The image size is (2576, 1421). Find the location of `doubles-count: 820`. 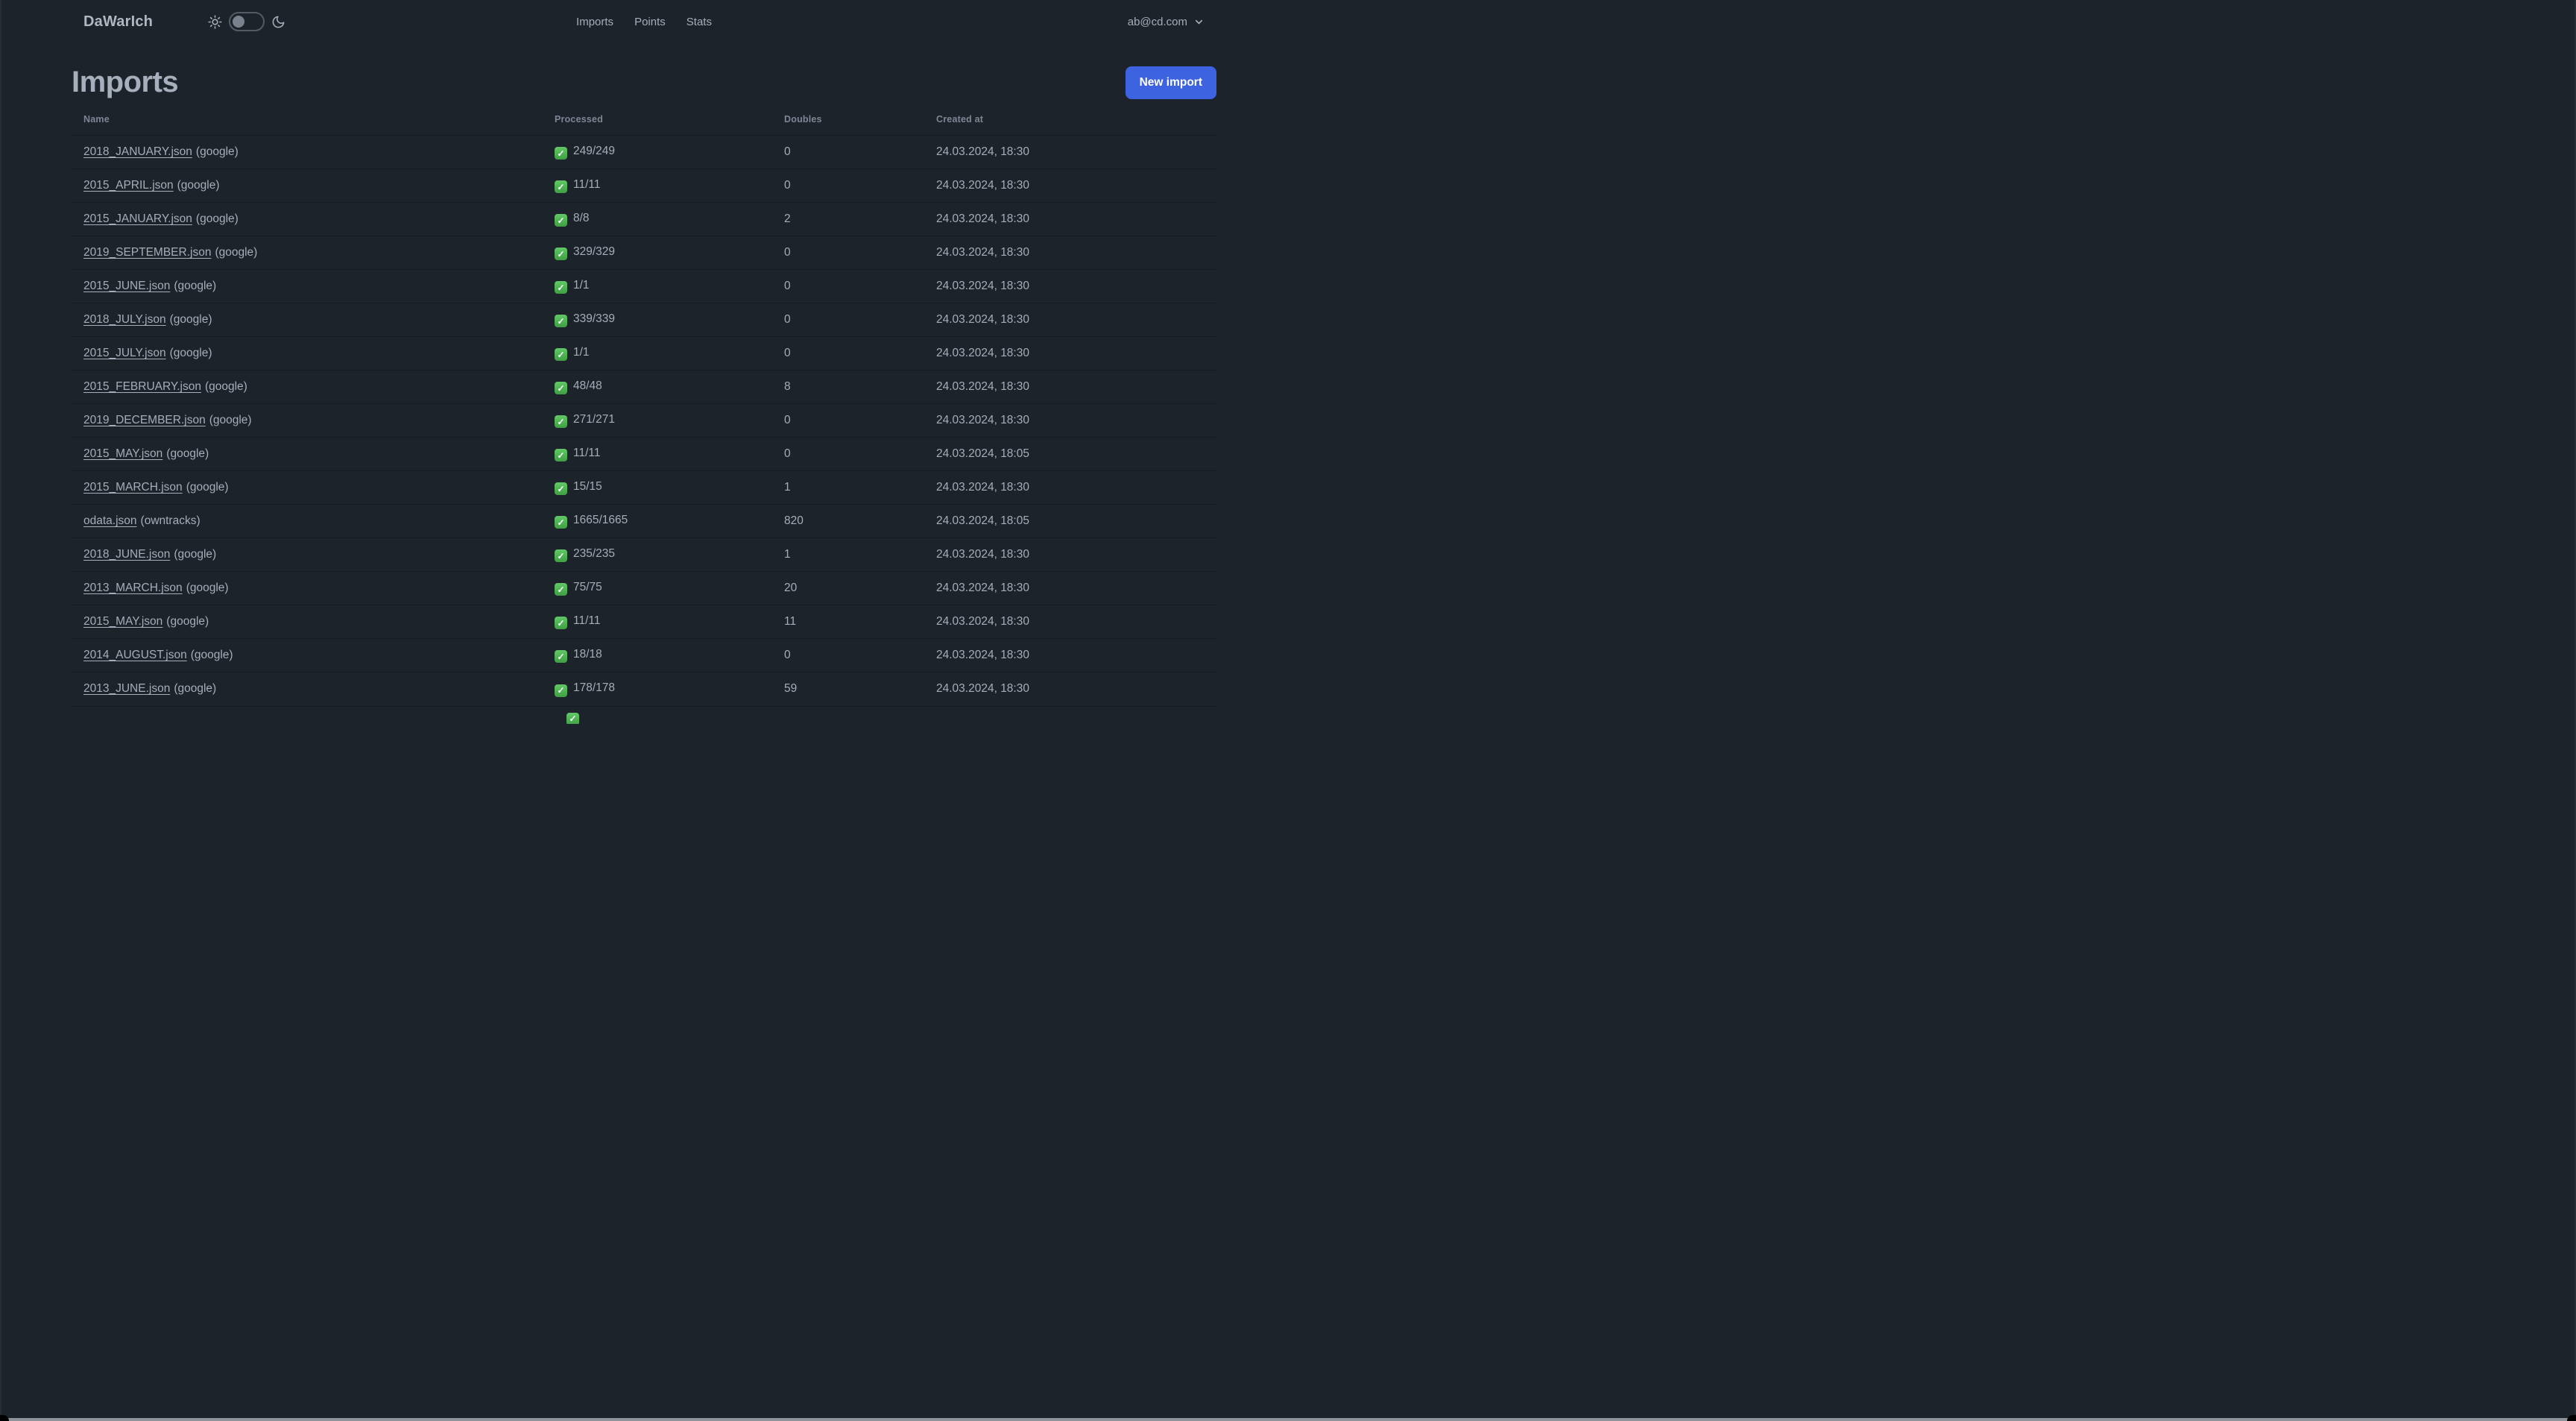

doubles-count: 820 is located at coordinates (848, 521).